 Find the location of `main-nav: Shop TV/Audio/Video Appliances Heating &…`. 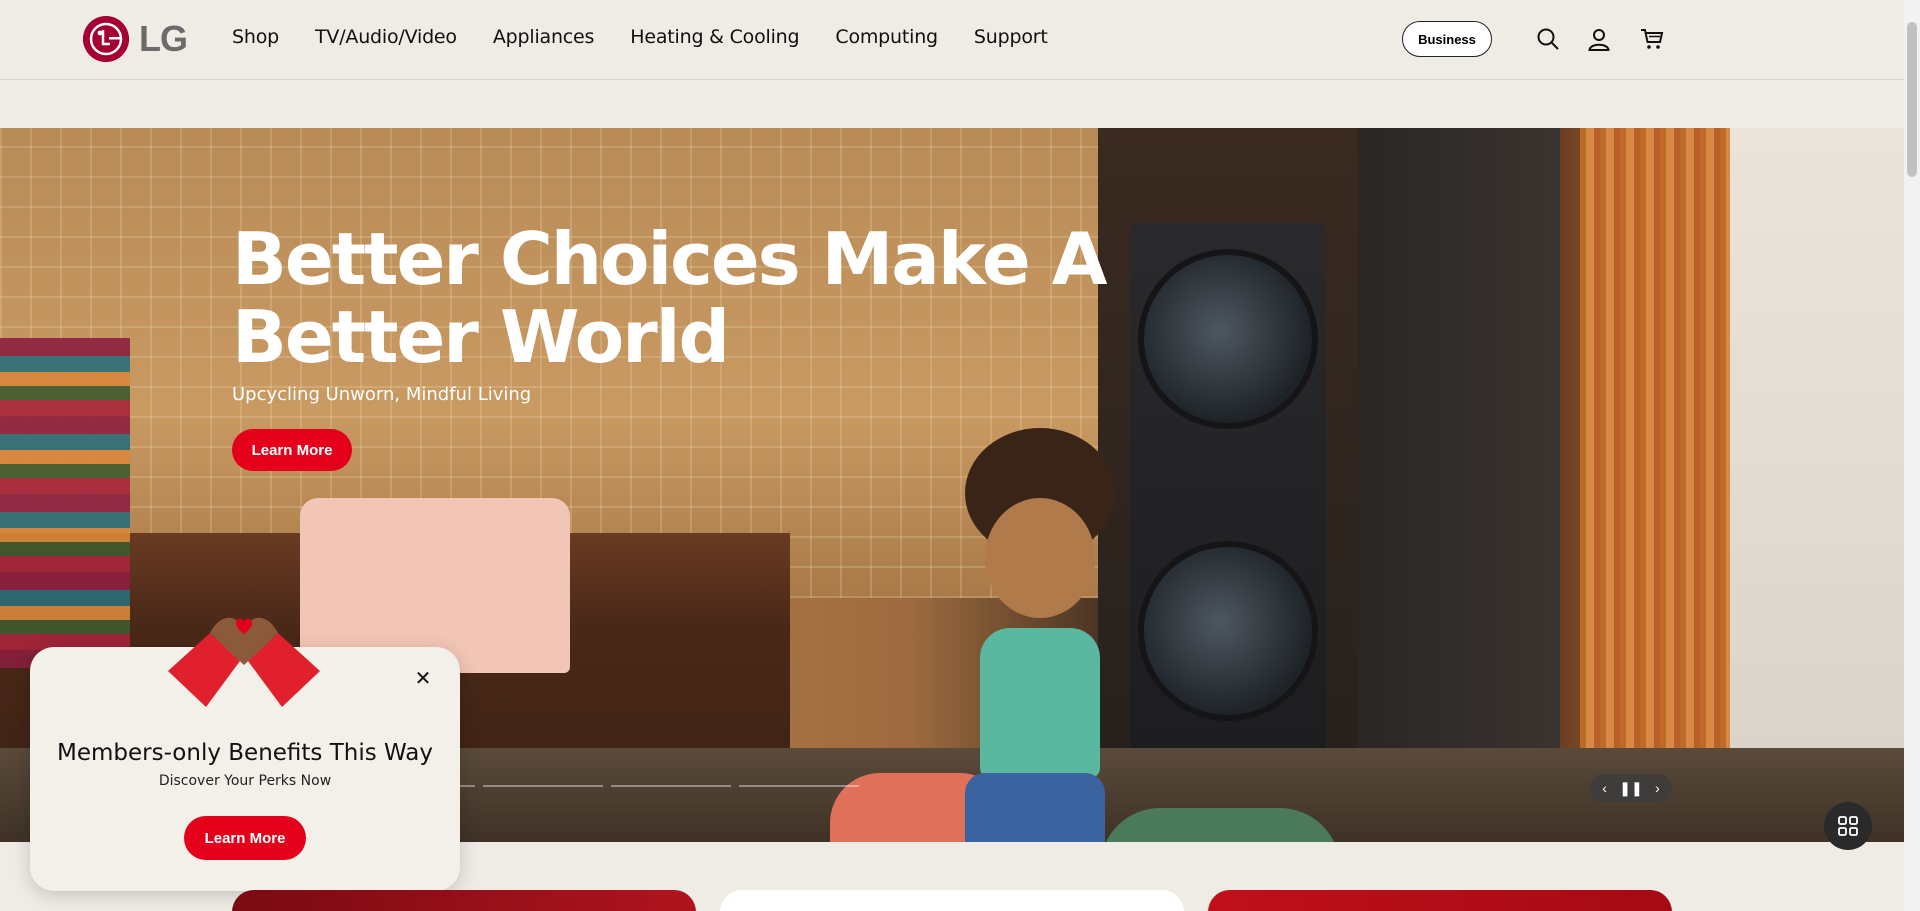

main-nav: Shop TV/Audio/Video Appliances Heating &… is located at coordinates (658, 37).